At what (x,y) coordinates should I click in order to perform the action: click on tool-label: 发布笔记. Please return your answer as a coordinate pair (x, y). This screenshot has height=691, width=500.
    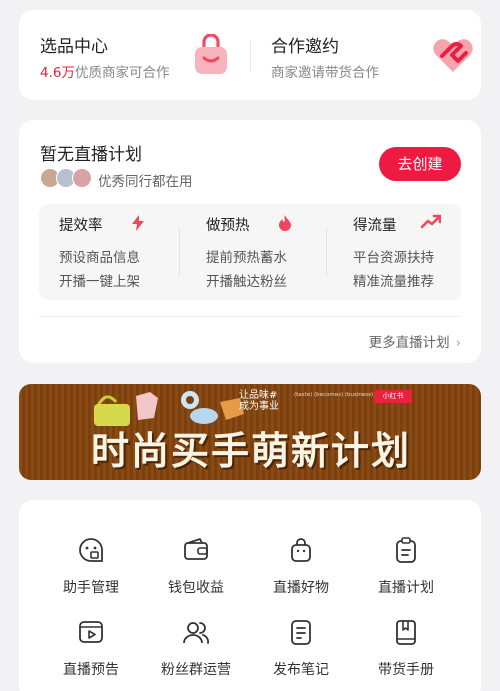
    Looking at the image, I should click on (301, 670).